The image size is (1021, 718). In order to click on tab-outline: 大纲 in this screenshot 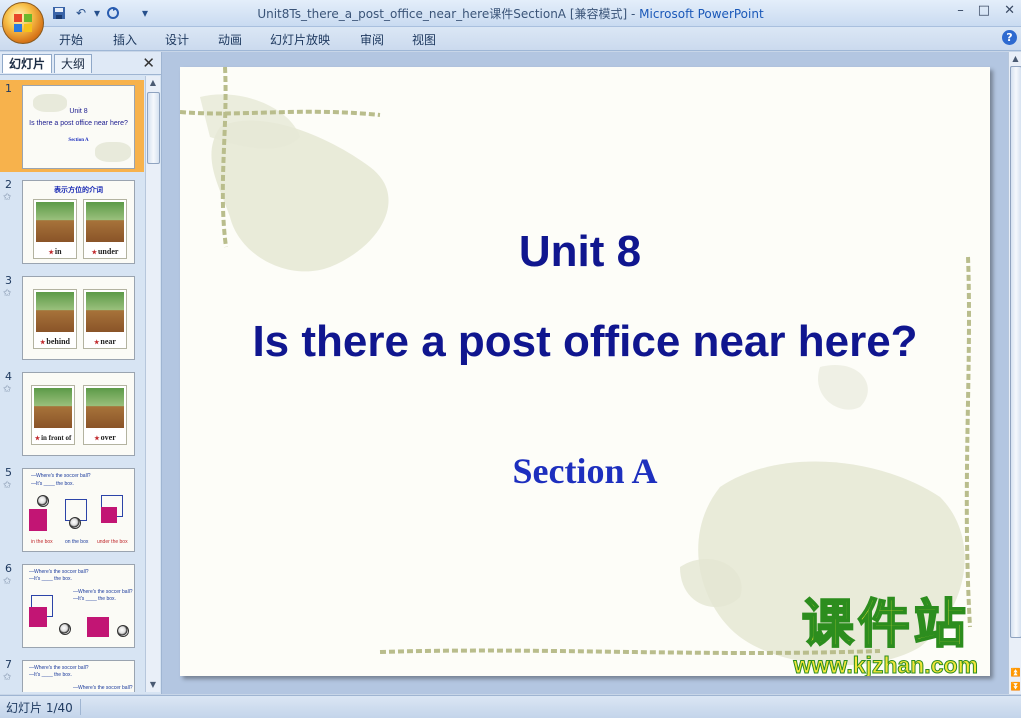, I will do `click(73, 63)`.